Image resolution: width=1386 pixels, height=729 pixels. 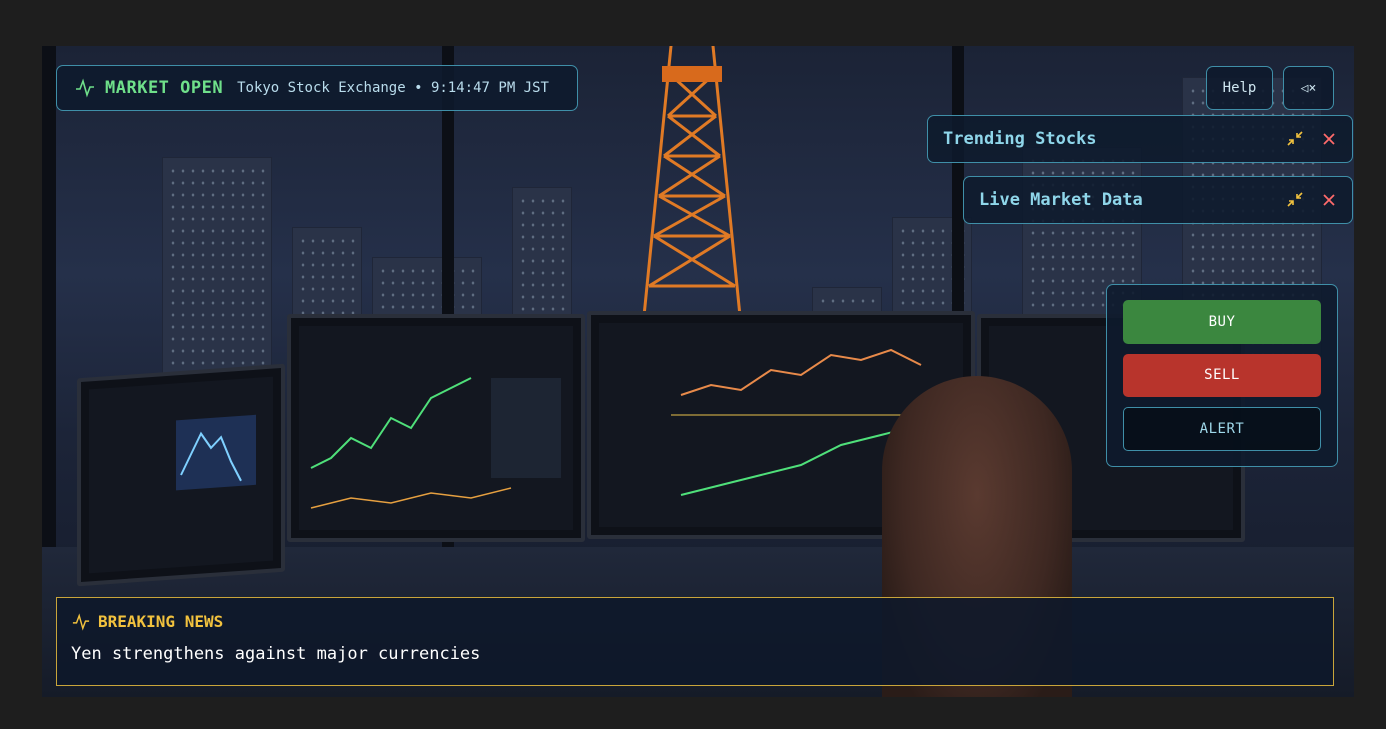 I want to click on trade-panel: BUY SELL ALERT, so click(x=1222, y=375).